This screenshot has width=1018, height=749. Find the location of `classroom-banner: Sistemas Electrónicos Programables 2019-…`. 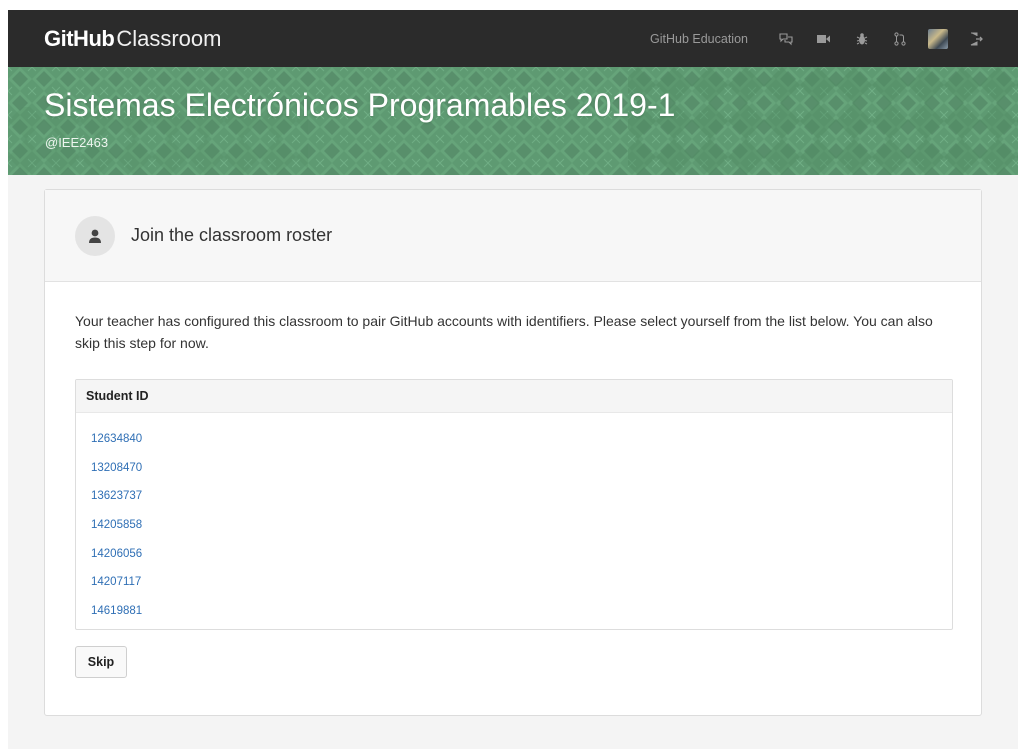

classroom-banner: Sistemas Electrónicos Programables 2019-… is located at coordinates (513, 121).